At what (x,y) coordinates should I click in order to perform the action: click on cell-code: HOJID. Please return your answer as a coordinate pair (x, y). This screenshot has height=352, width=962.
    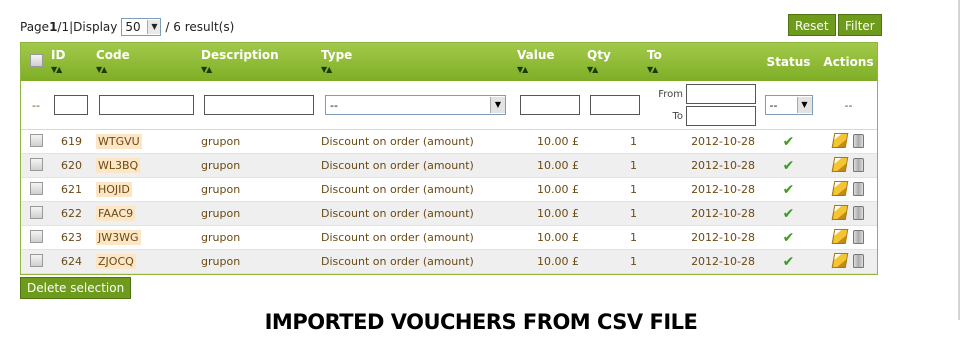
    Looking at the image, I should click on (114, 189).